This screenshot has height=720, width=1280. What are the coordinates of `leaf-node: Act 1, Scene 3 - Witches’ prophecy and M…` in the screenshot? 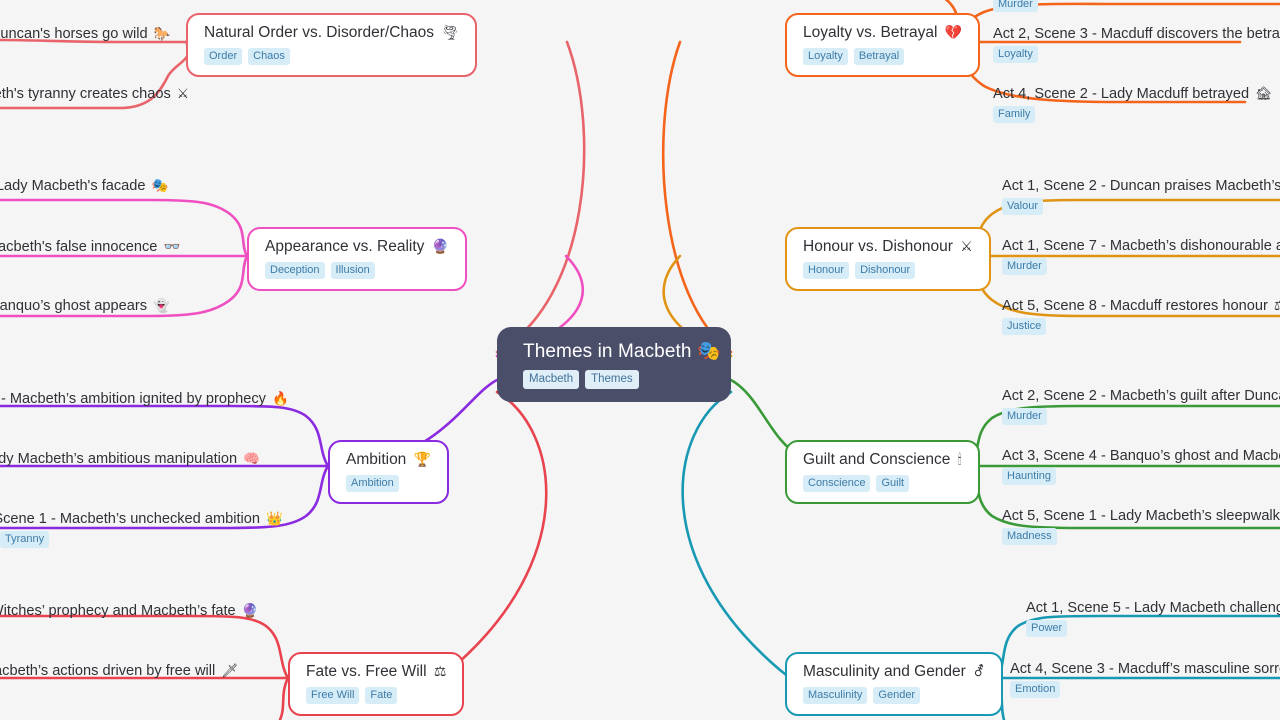 It's located at (129, 613).